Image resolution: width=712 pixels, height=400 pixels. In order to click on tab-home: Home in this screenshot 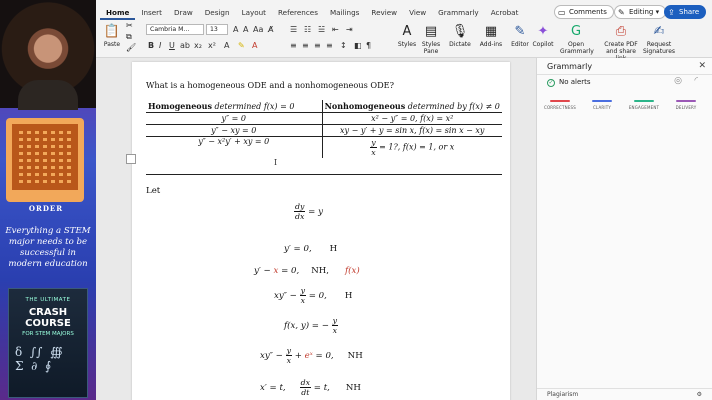, I will do `click(118, 13)`.